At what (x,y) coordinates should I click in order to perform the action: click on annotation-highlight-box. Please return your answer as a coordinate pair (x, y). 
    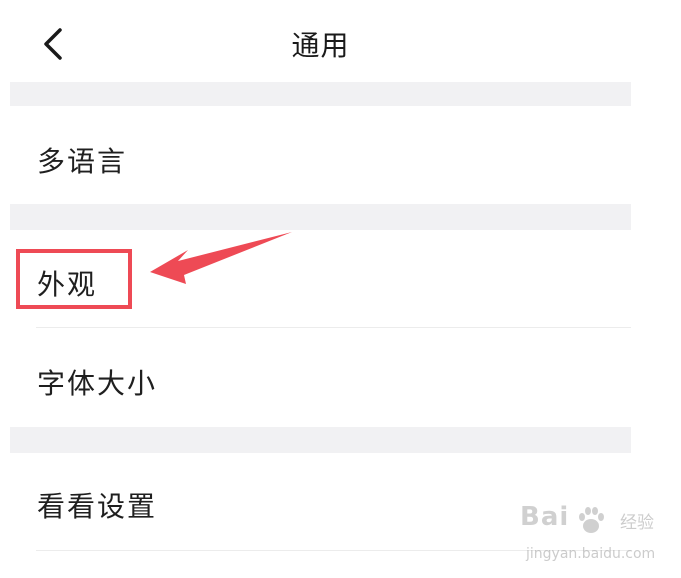
    Looking at the image, I should click on (74, 279).